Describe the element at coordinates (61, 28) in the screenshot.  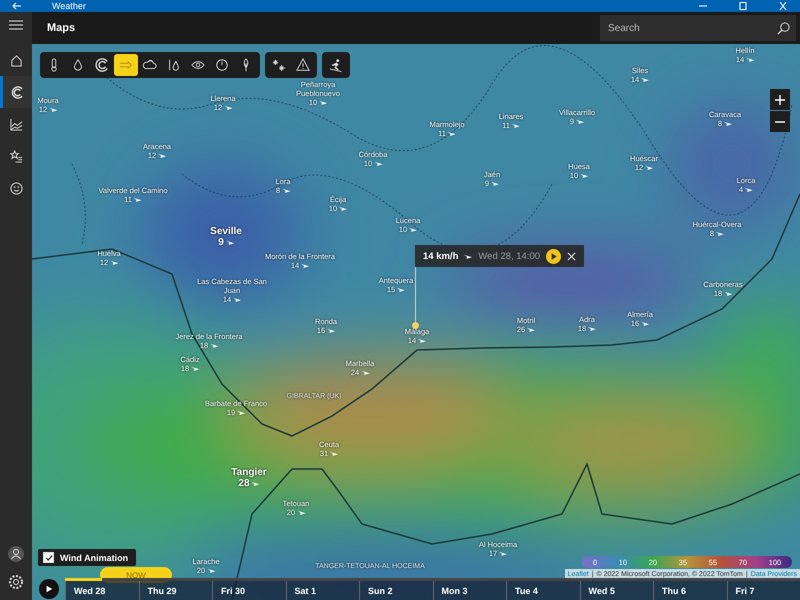
I see `page-title: Maps` at that location.